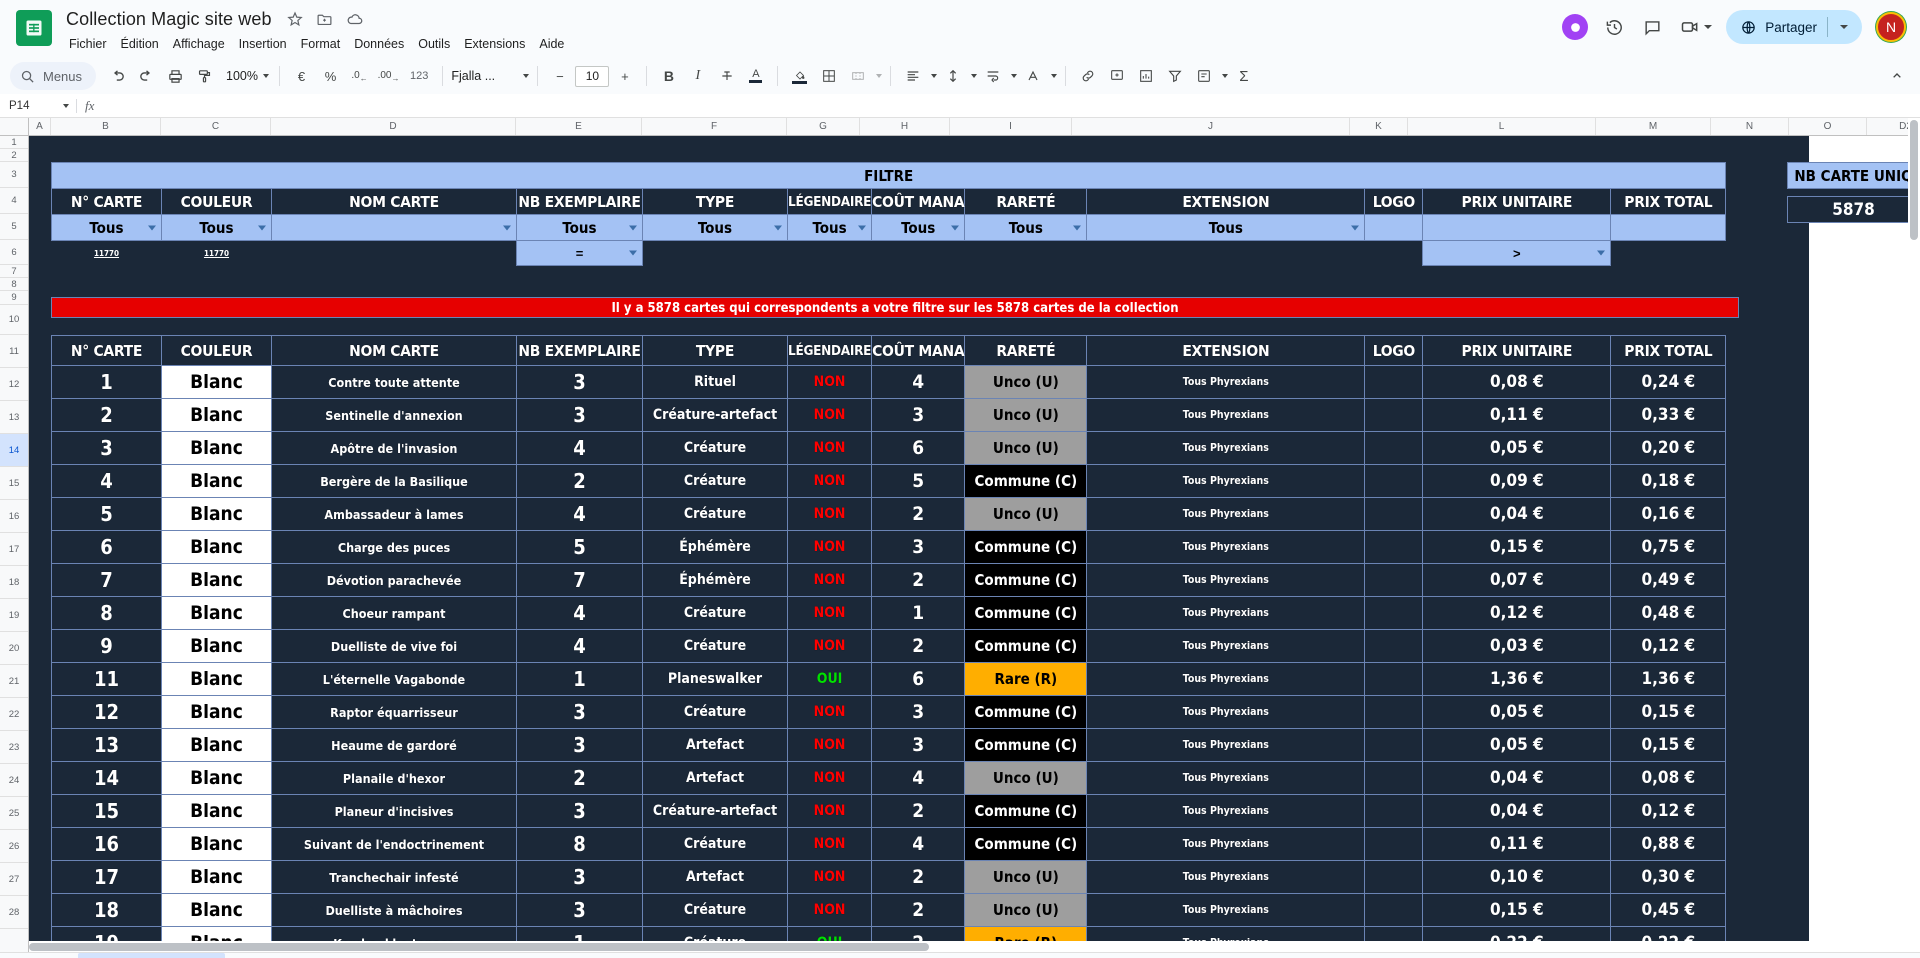 This screenshot has height=958, width=1920. Describe the element at coordinates (394, 778) in the screenshot. I see `cell-nom-carte: Planaile d'hexor` at that location.